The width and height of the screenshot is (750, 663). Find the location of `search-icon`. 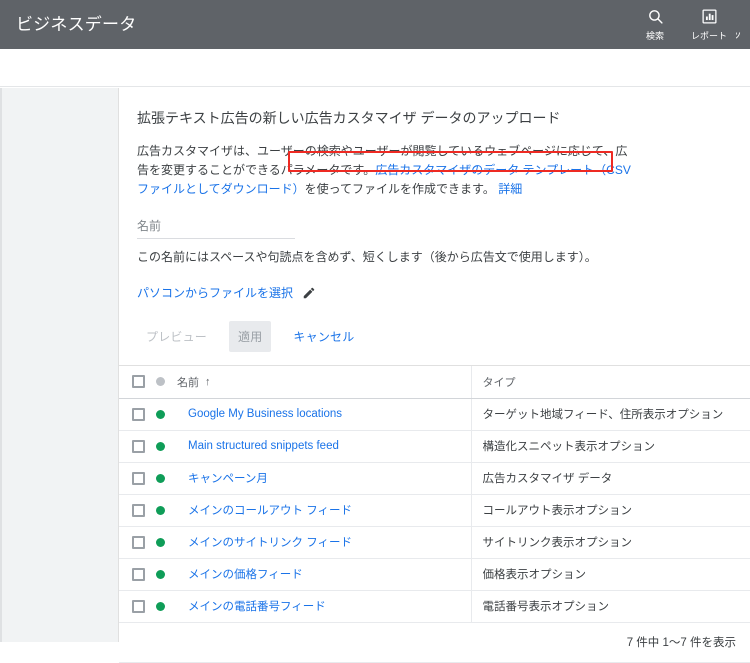

search-icon is located at coordinates (655, 16).